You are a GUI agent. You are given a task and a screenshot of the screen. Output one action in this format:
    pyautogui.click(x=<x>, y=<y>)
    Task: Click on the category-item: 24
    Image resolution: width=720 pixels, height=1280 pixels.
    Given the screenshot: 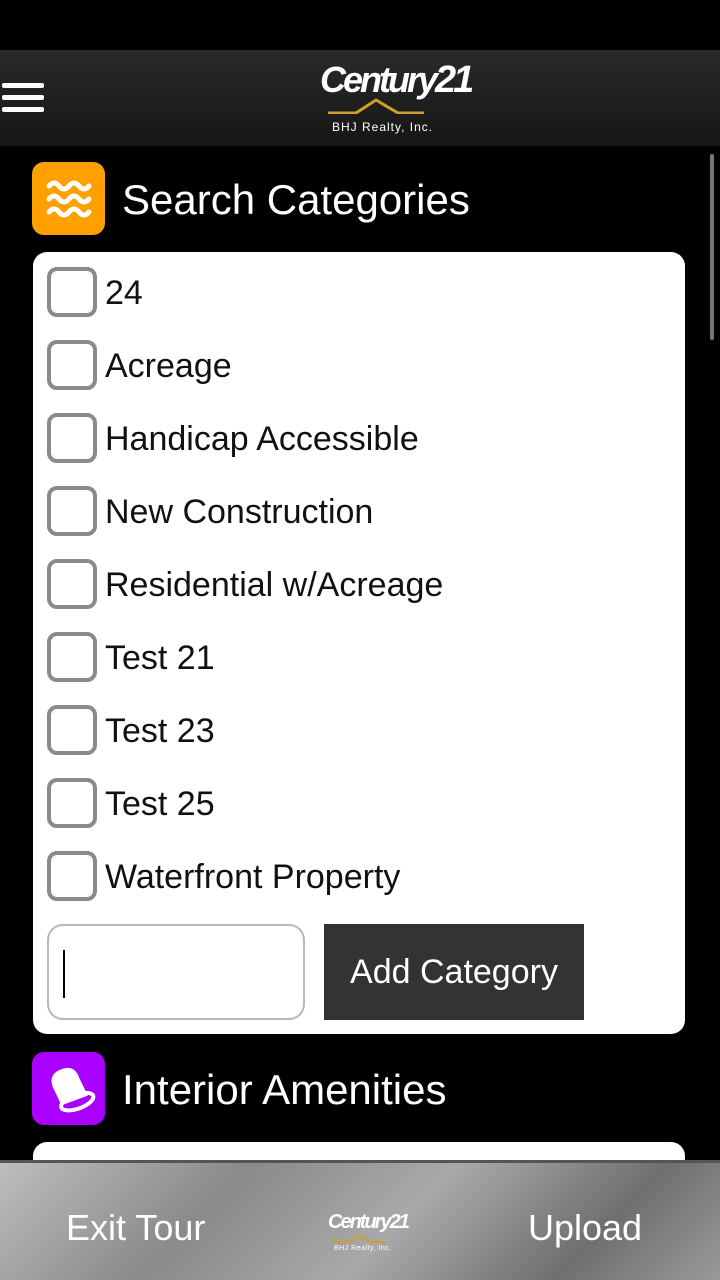 What is the action you would take?
    pyautogui.click(x=357, y=296)
    